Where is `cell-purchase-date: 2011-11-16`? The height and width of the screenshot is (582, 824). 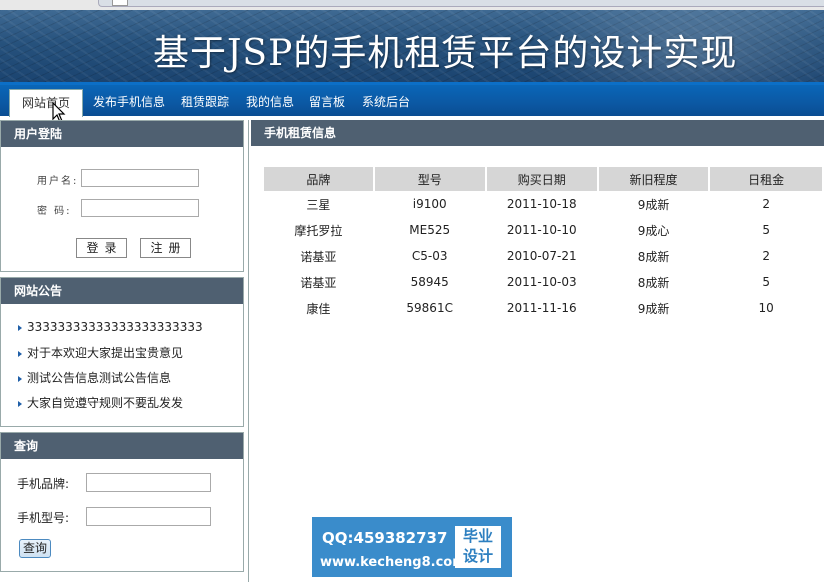
cell-purchase-date: 2011-11-16 is located at coordinates (541, 308).